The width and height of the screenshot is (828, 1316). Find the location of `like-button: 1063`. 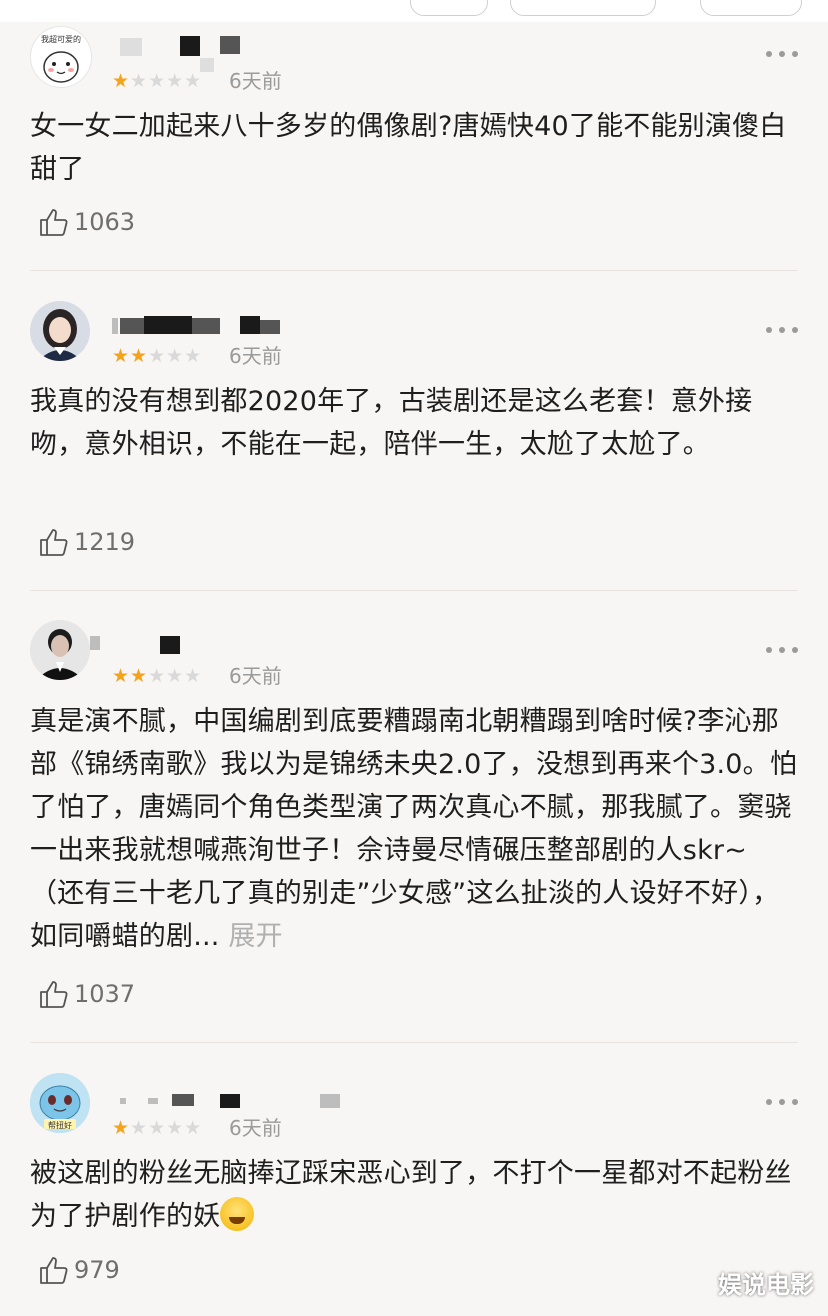

like-button: 1063 is located at coordinates (86, 222).